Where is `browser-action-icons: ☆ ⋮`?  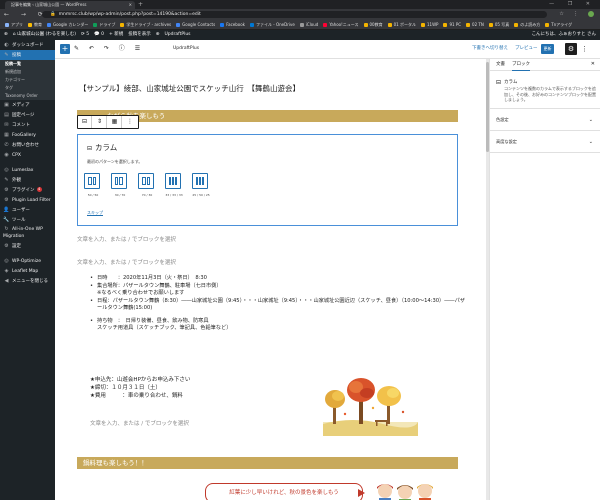
browser-action-icons: ☆ ⋮ is located at coordinates (576, 14).